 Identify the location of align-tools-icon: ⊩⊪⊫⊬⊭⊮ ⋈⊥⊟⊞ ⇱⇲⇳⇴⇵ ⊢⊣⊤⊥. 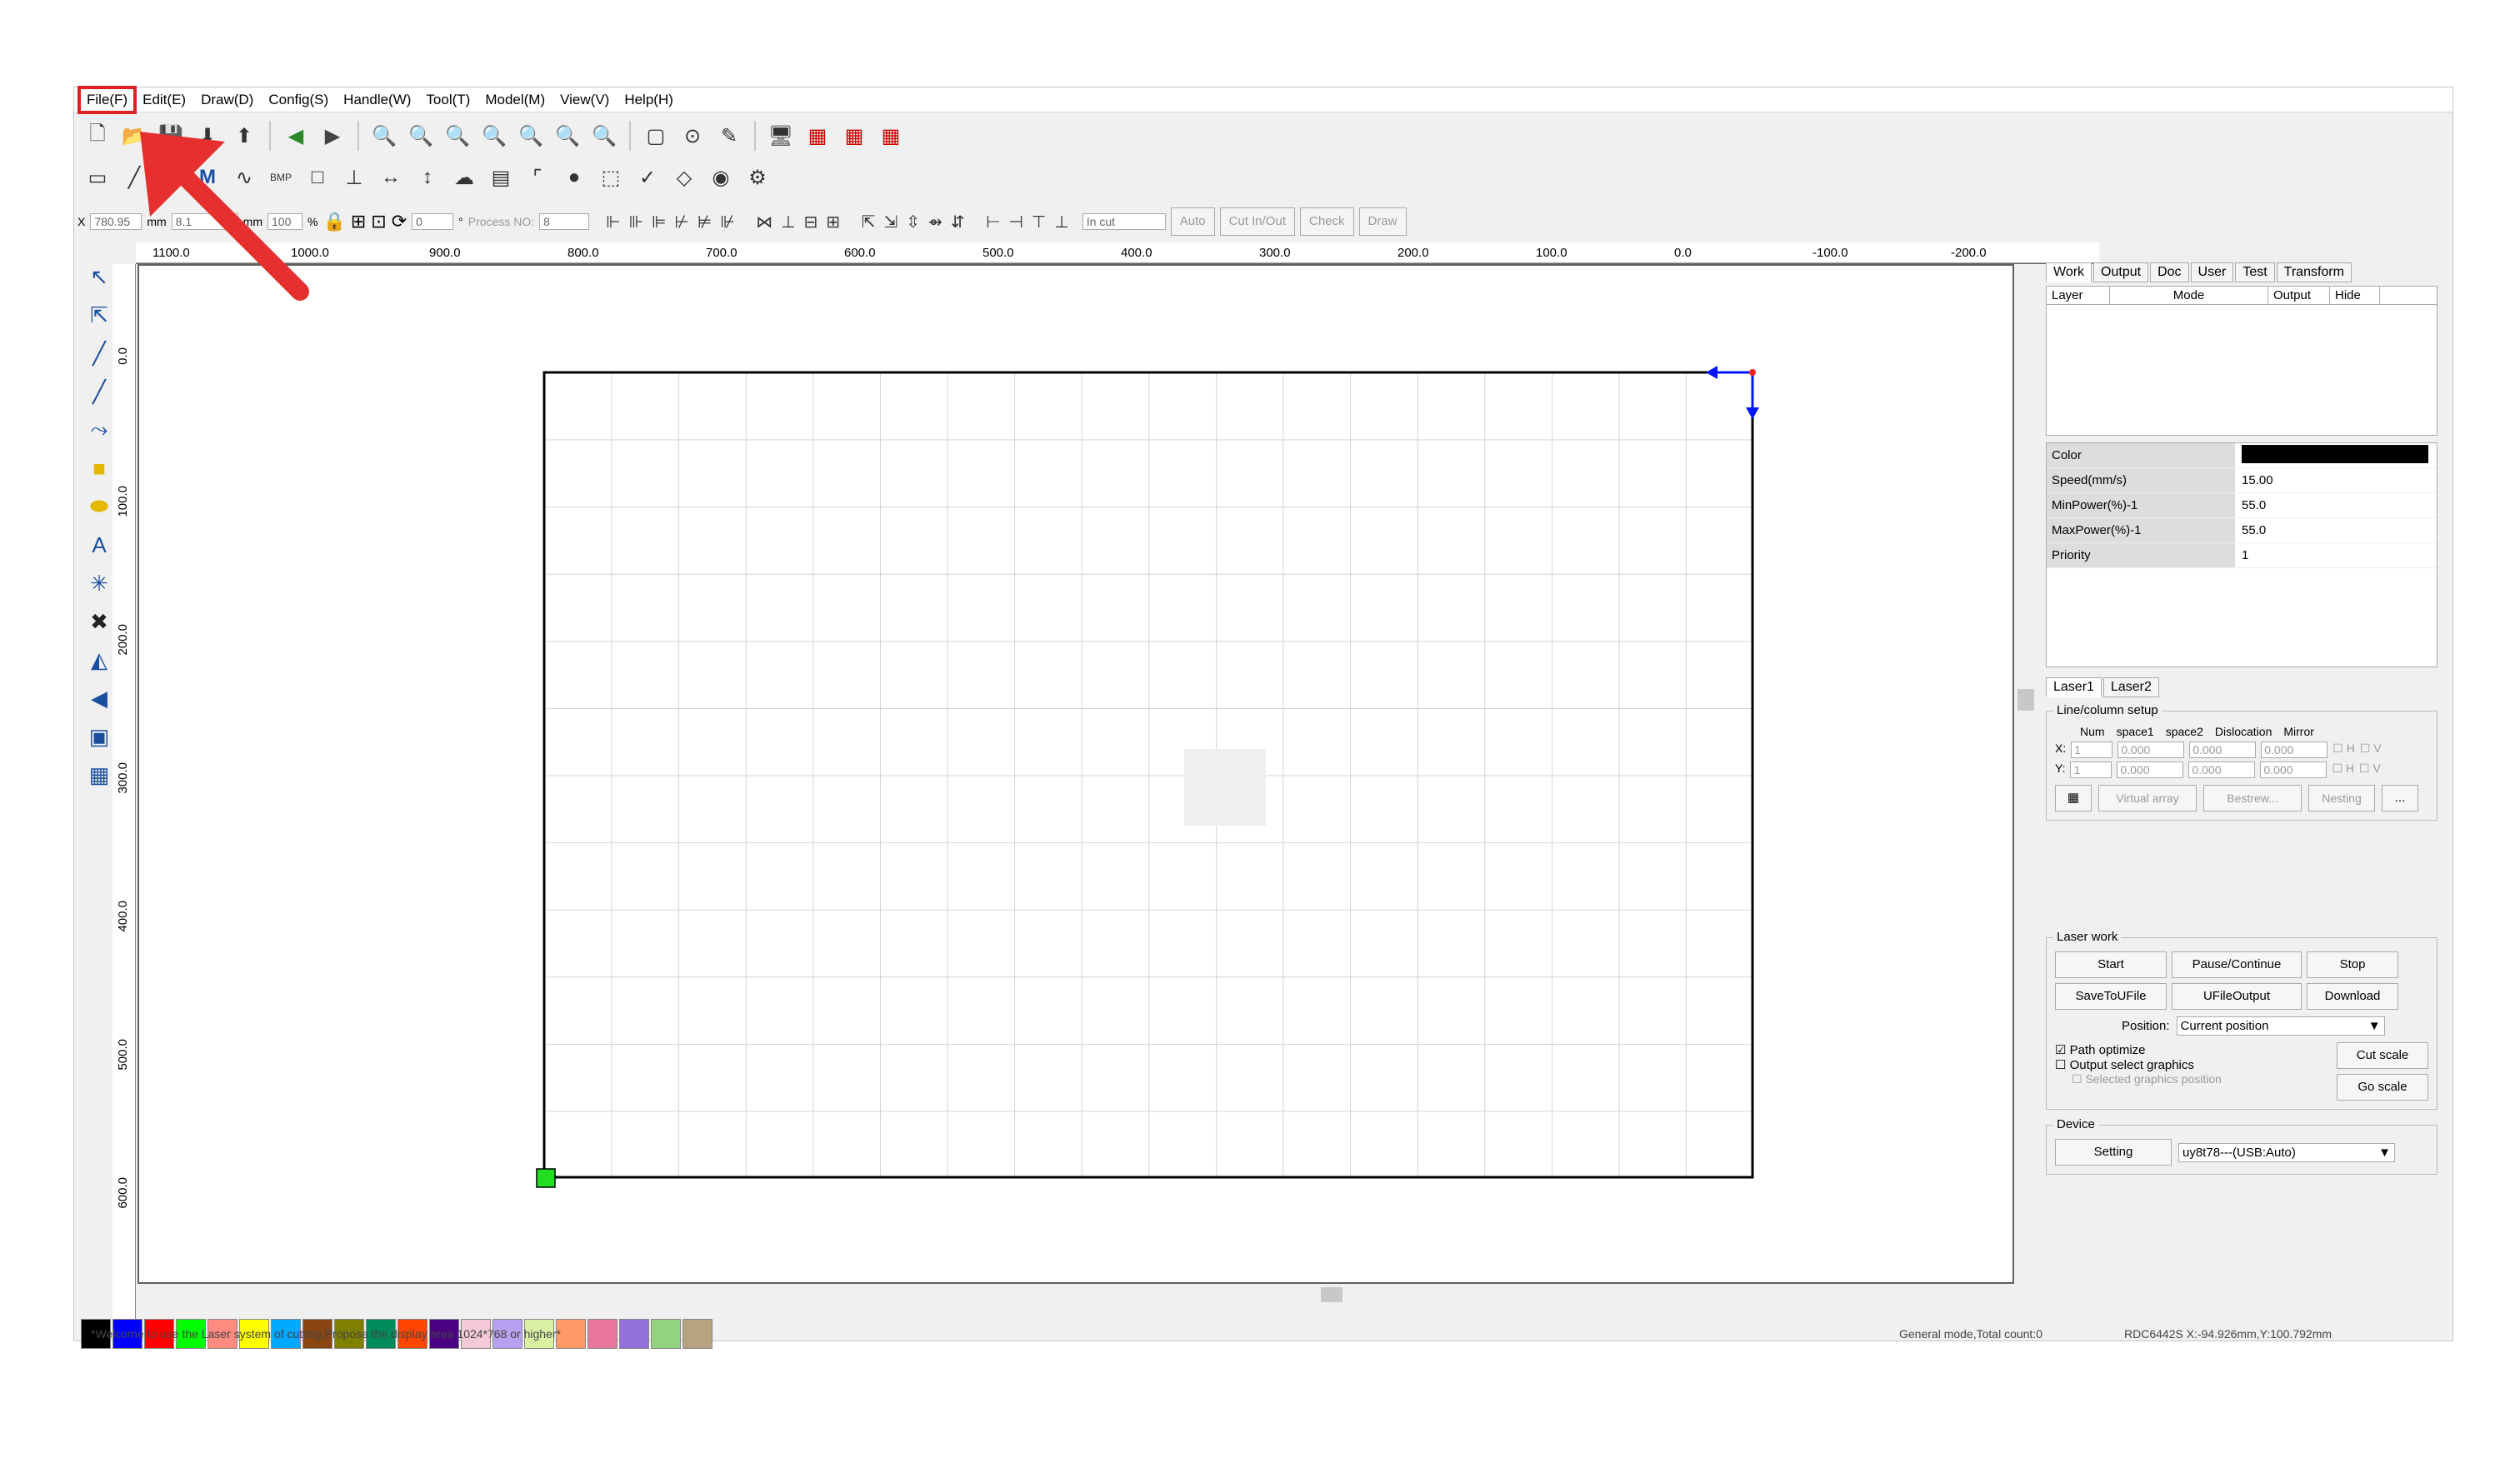
(842, 222).